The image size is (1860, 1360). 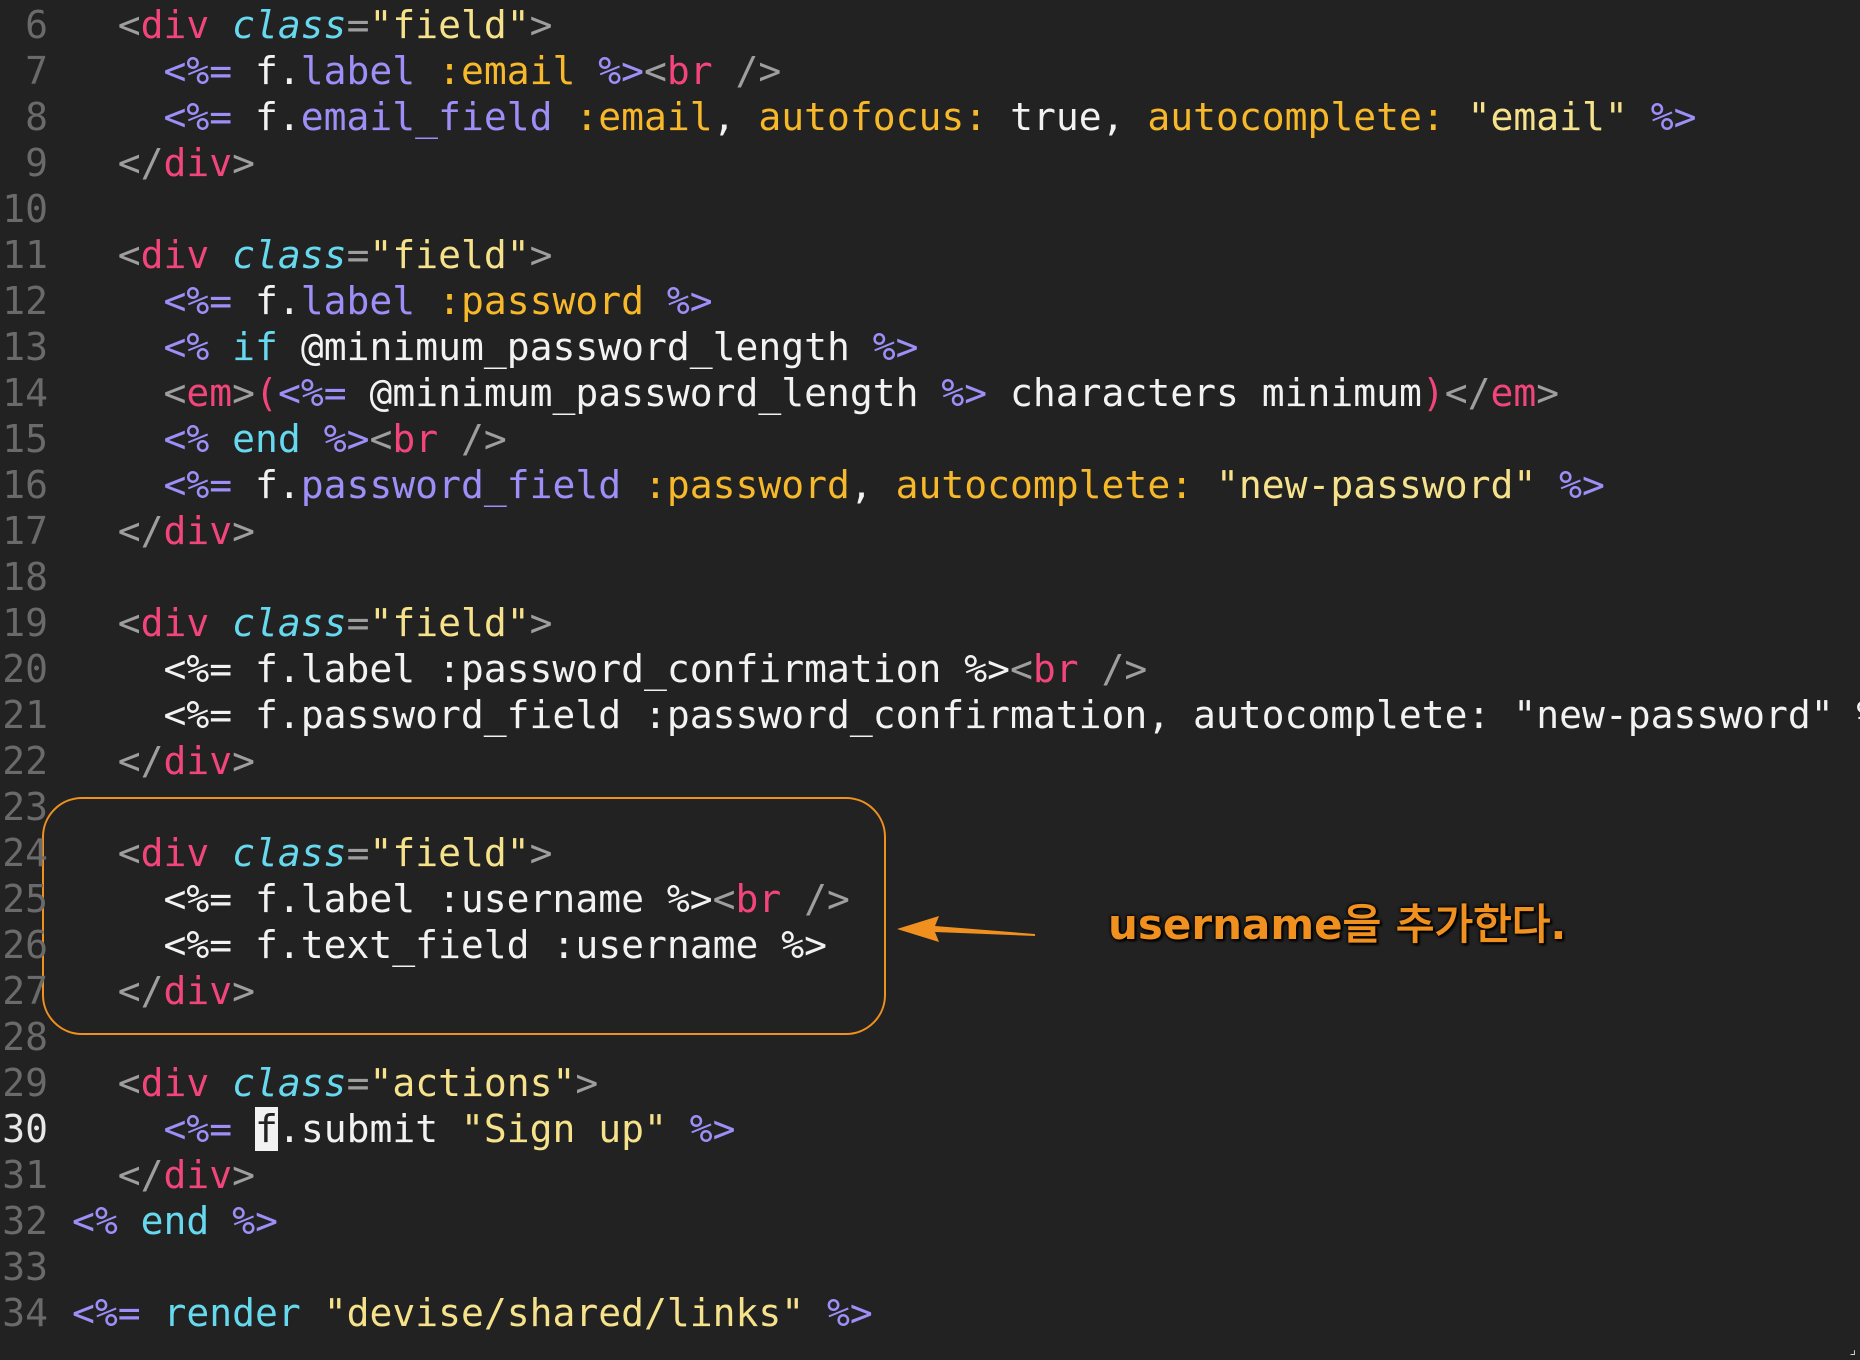 I want to click on line-number: 34, so click(x=25, y=1313).